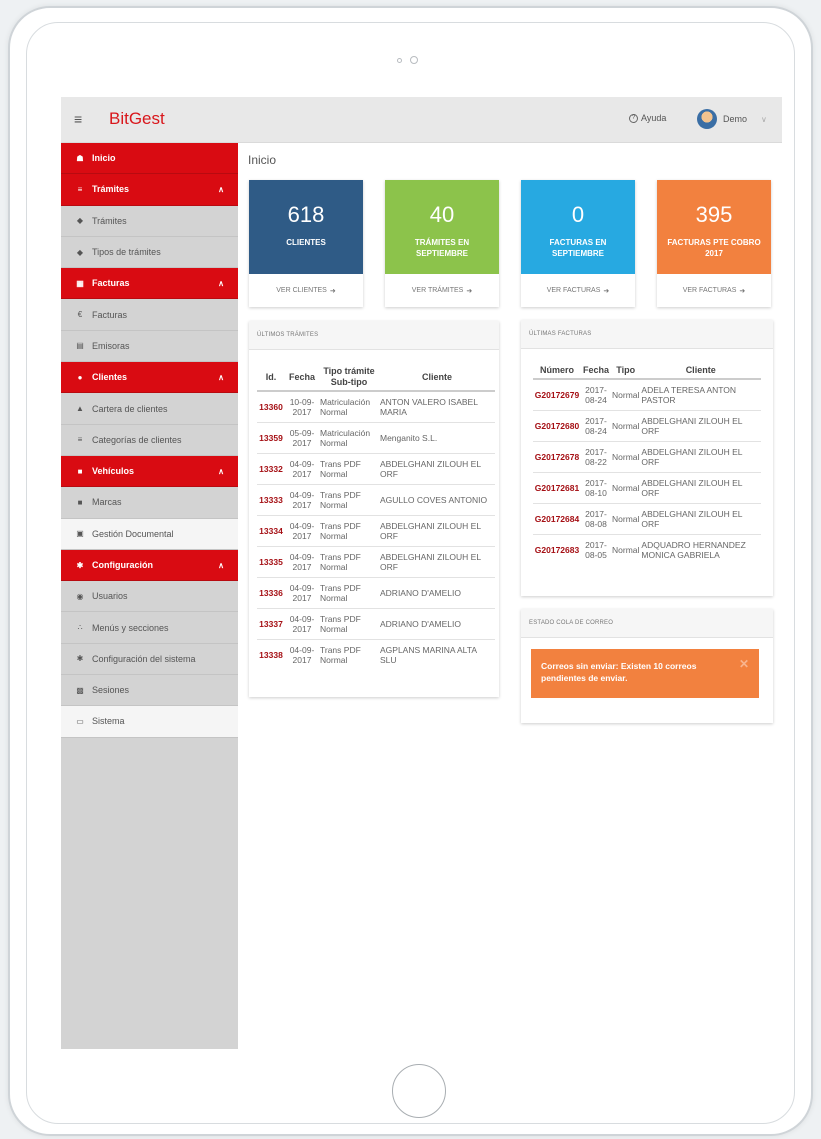  I want to click on page-title: Inicio, so click(262, 160).